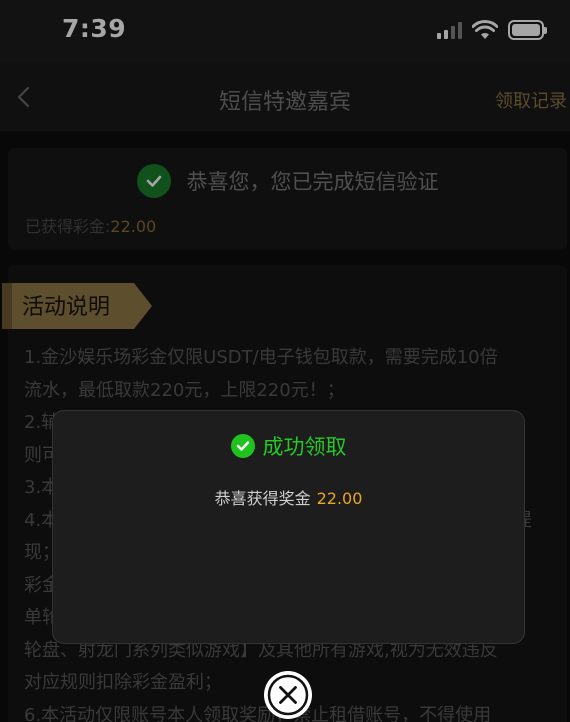  What do you see at coordinates (339, 498) in the screenshot?
I see `dialog-amount: 22.00` at bounding box center [339, 498].